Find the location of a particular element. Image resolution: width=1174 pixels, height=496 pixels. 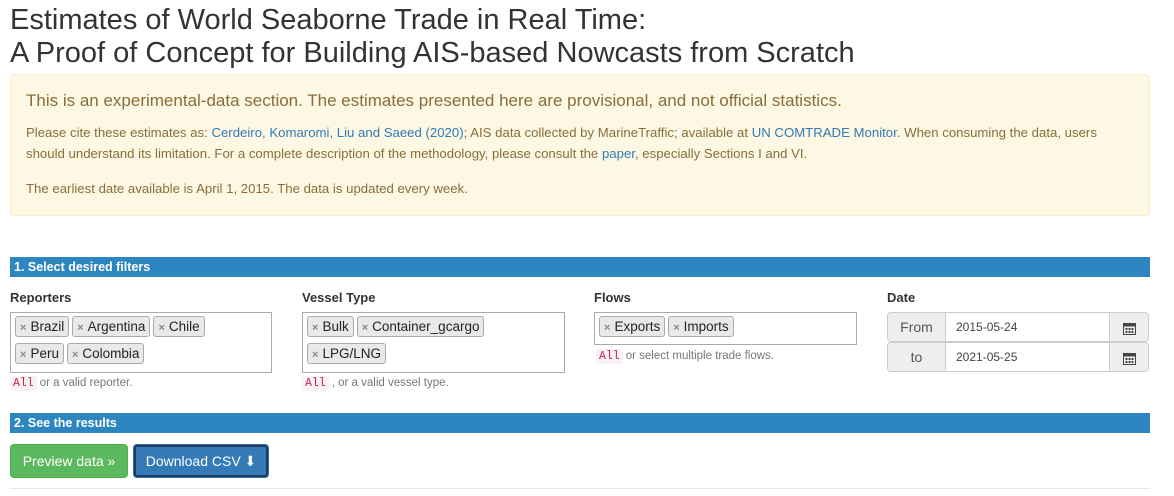

comtrade-monitor-link: UN COMTRADE Monitor is located at coordinates (824, 132).